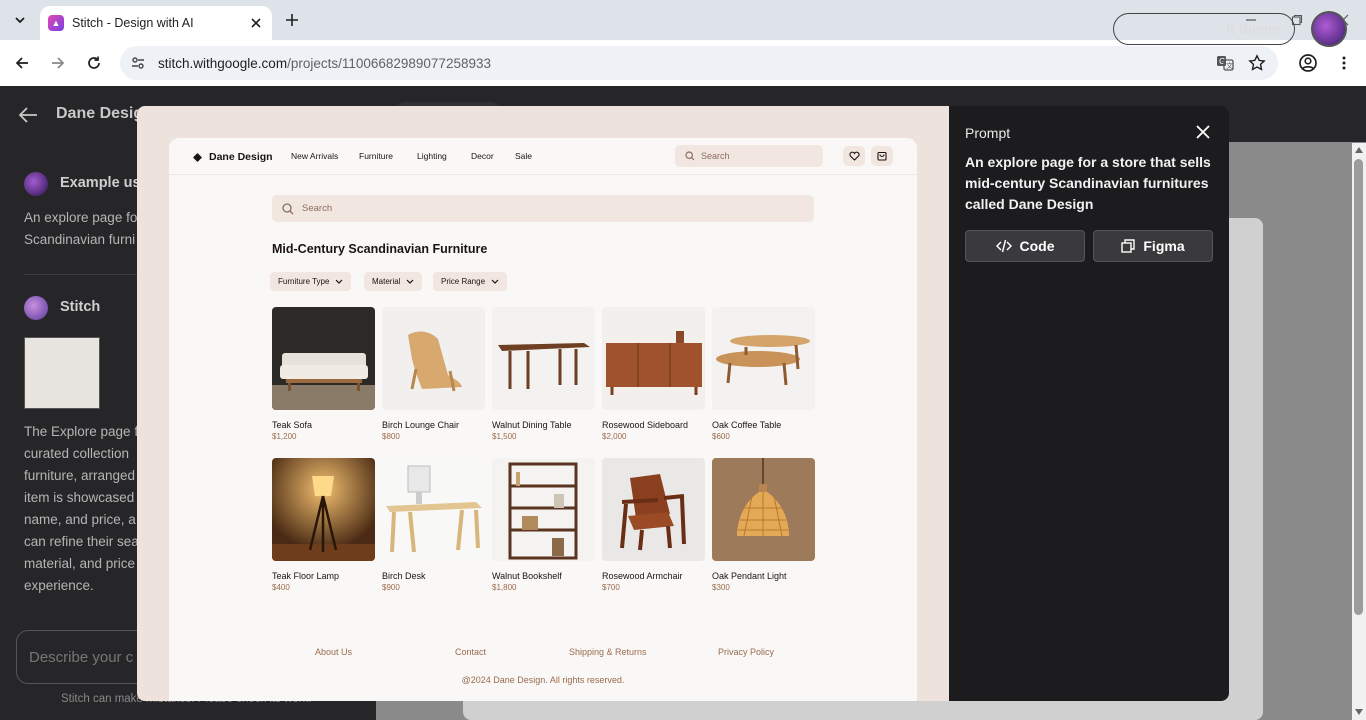 The width and height of the screenshot is (1366, 720). I want to click on prompt-input-placeholder: Describe your c, so click(81, 657).